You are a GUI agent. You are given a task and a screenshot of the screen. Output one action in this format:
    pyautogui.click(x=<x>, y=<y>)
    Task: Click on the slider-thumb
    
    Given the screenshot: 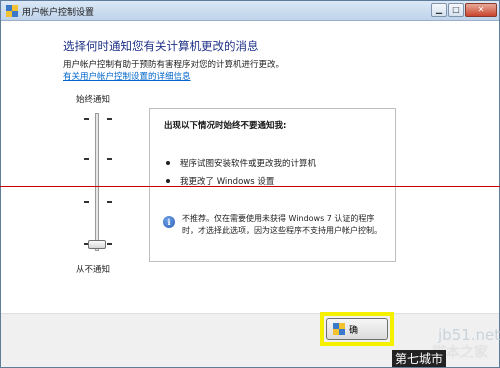 What is the action you would take?
    pyautogui.click(x=97, y=244)
    